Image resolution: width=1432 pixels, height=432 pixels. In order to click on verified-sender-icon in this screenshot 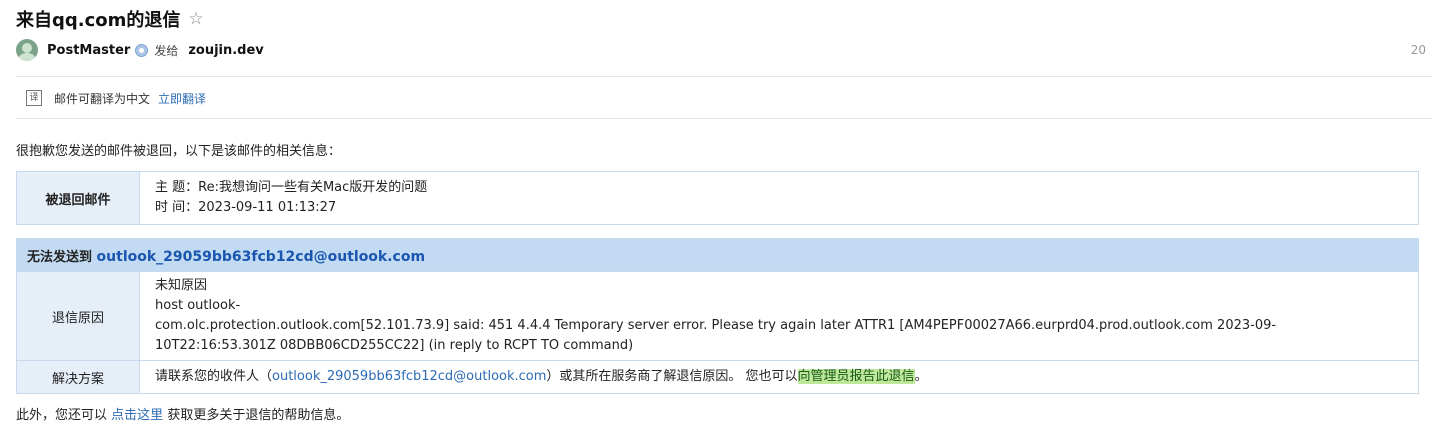, I will do `click(142, 50)`.